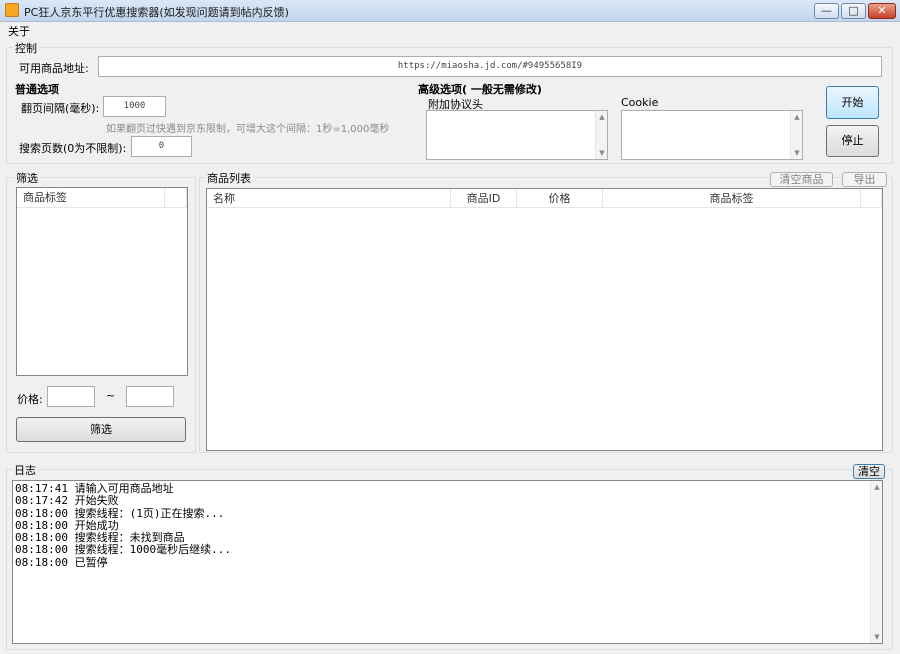 The width and height of the screenshot is (900, 654). What do you see at coordinates (450, 11) in the screenshot?
I see `title-bar: PC狂人京东平行优惠搜索器(如发现问题请到帖内反馈) — □ ✕` at bounding box center [450, 11].